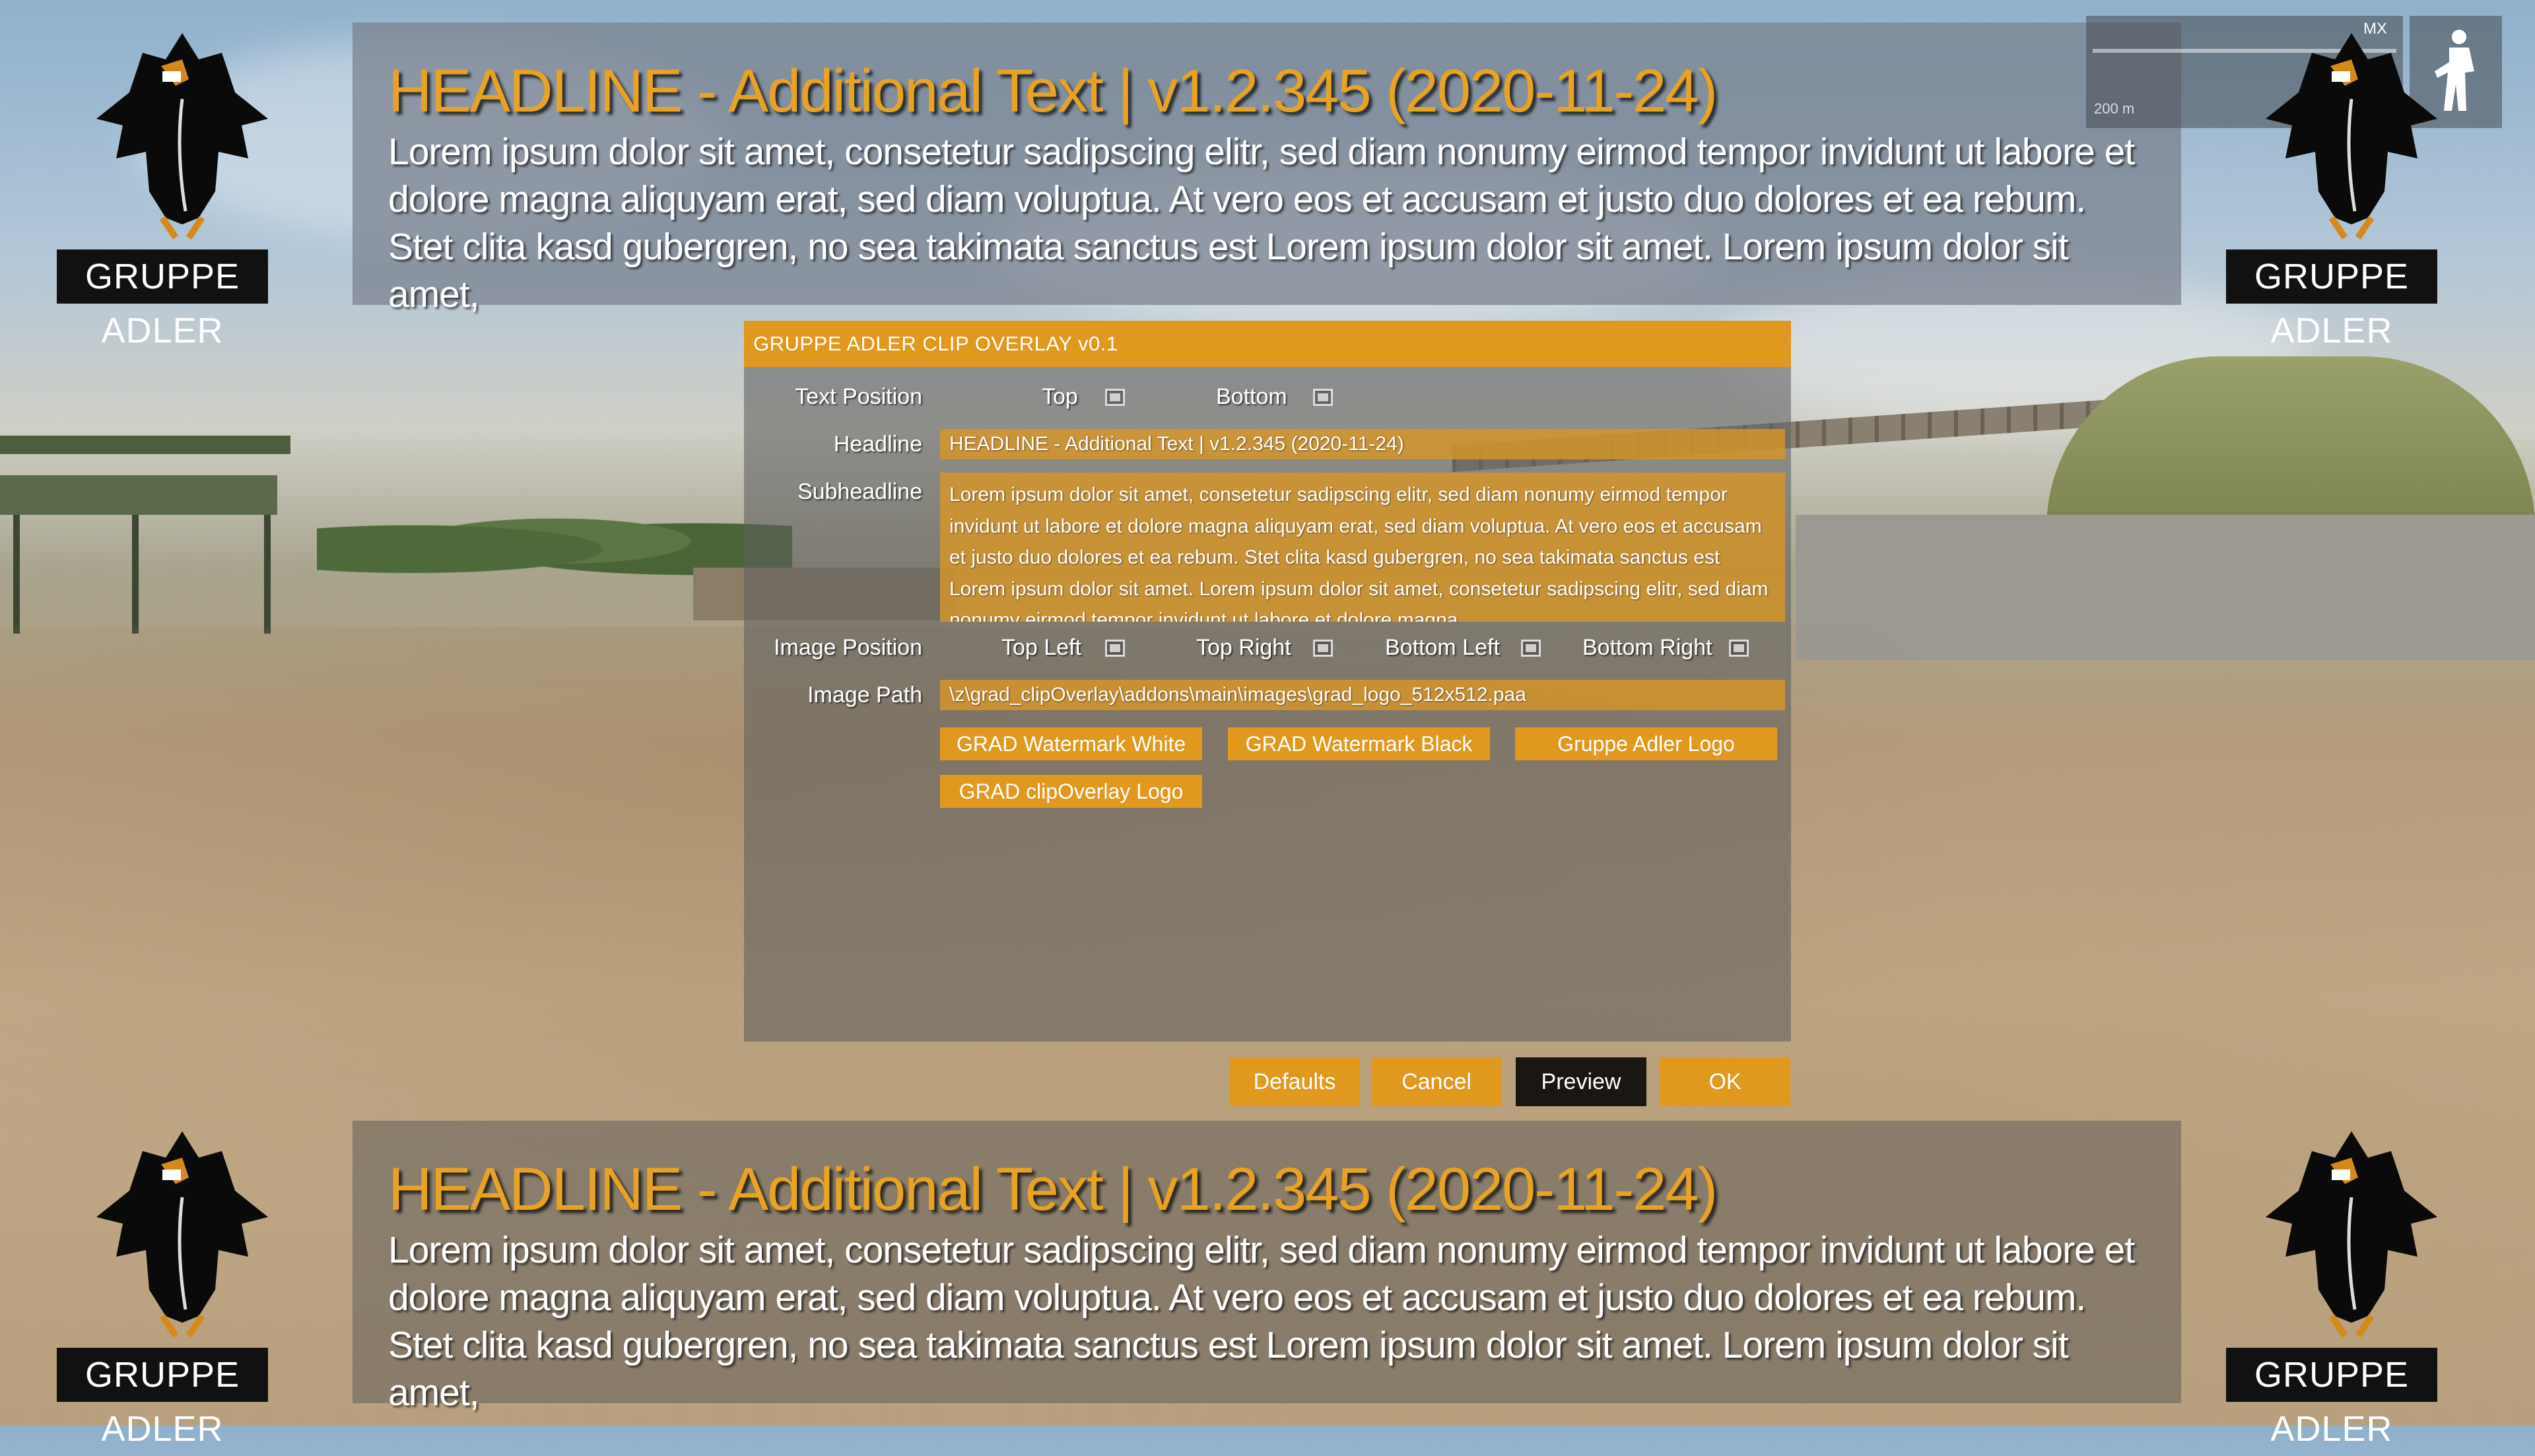 The image size is (2535, 1456). Describe the element at coordinates (1359, 743) in the screenshot. I see `preset-grad-watermark-black-button: GRAD Watermark Black` at that location.